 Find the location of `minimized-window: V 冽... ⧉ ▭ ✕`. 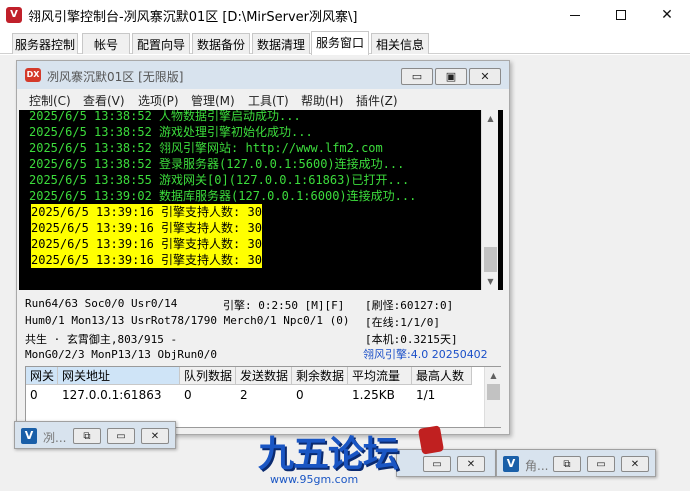

minimized-window: V 冽... ⧉ ▭ ✕ is located at coordinates (95, 435).